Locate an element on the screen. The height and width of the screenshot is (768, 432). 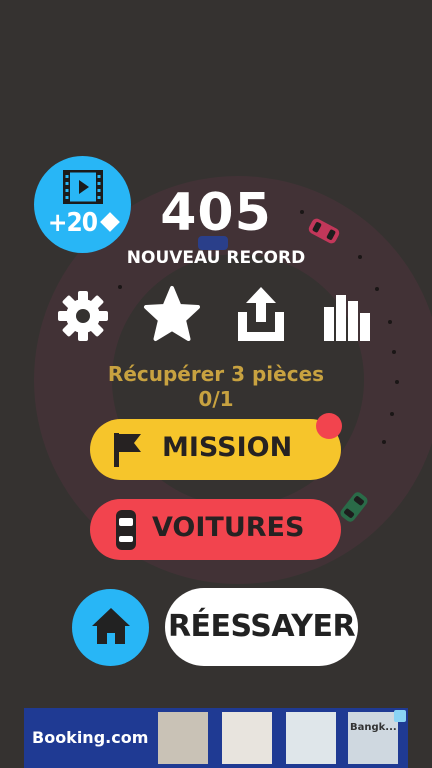
adchoices-icon is located at coordinates (400, 716).